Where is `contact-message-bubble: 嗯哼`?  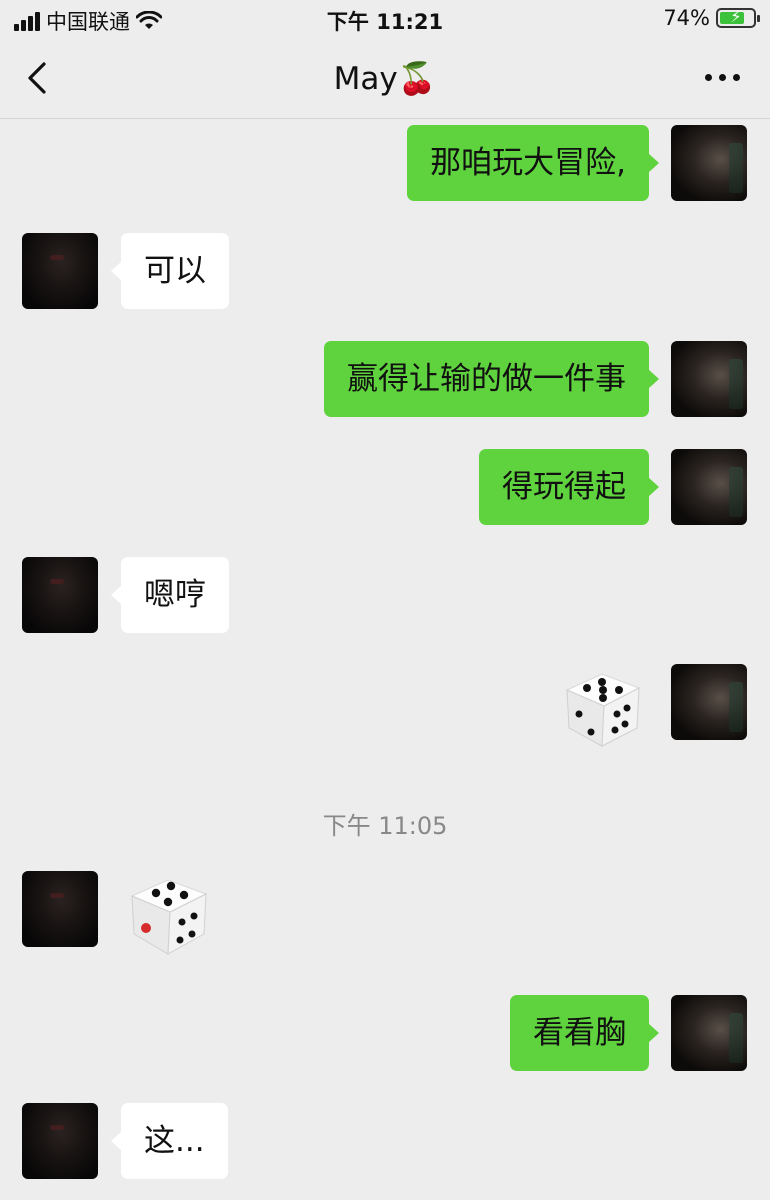 contact-message-bubble: 嗯哼 is located at coordinates (170, 595).